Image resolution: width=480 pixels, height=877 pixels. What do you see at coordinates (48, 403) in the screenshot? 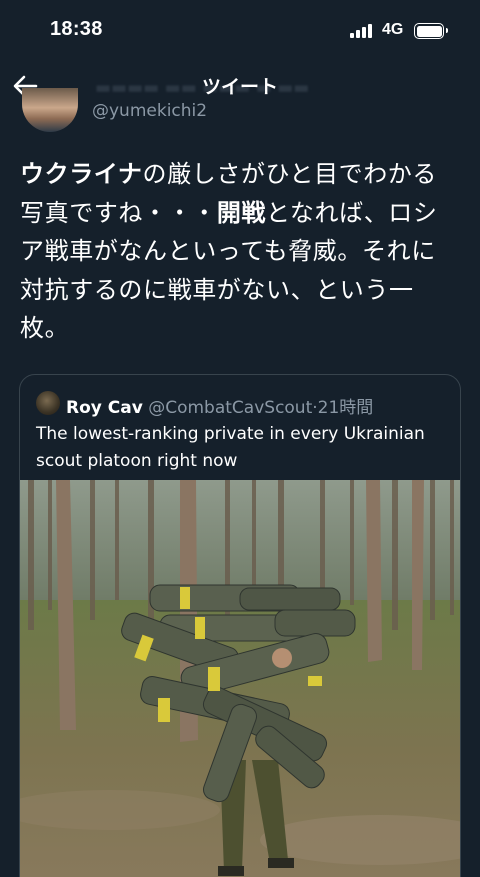
I see `quoted-author-avatar` at bounding box center [48, 403].